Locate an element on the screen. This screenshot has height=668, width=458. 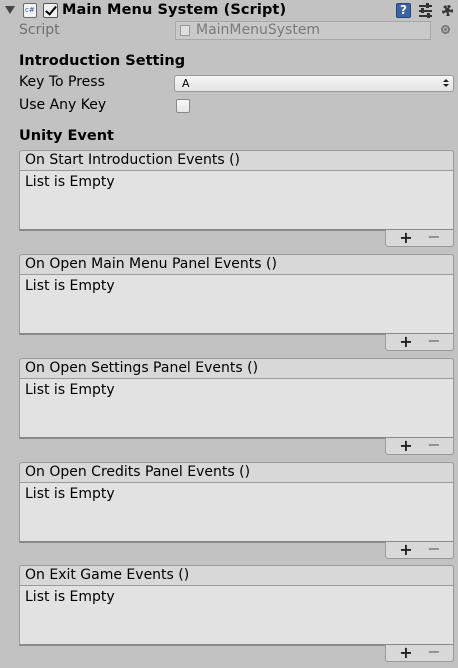
introduction-setting-header: Introduction Setting is located at coordinates (102, 61).